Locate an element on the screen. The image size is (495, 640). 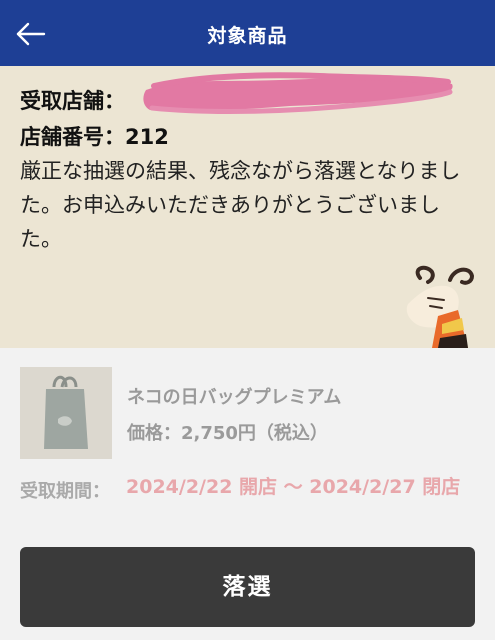
product-image is located at coordinates (66, 413).